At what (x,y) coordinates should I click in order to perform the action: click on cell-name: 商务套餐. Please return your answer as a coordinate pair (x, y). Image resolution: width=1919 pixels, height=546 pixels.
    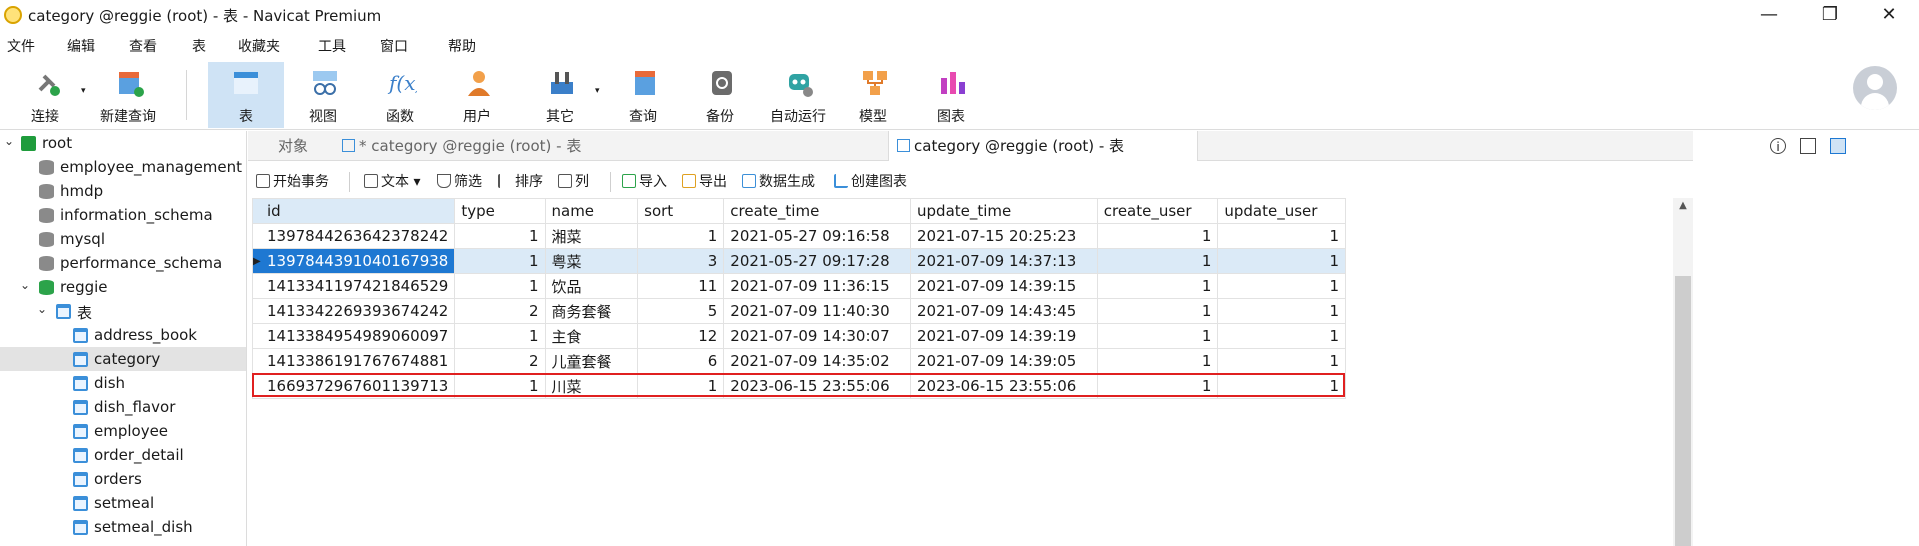
    Looking at the image, I should click on (591, 311).